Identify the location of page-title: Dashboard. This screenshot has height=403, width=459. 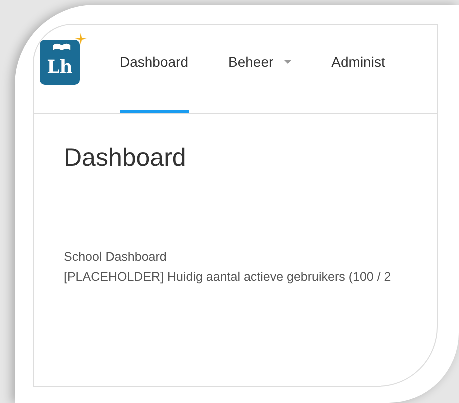
(126, 158).